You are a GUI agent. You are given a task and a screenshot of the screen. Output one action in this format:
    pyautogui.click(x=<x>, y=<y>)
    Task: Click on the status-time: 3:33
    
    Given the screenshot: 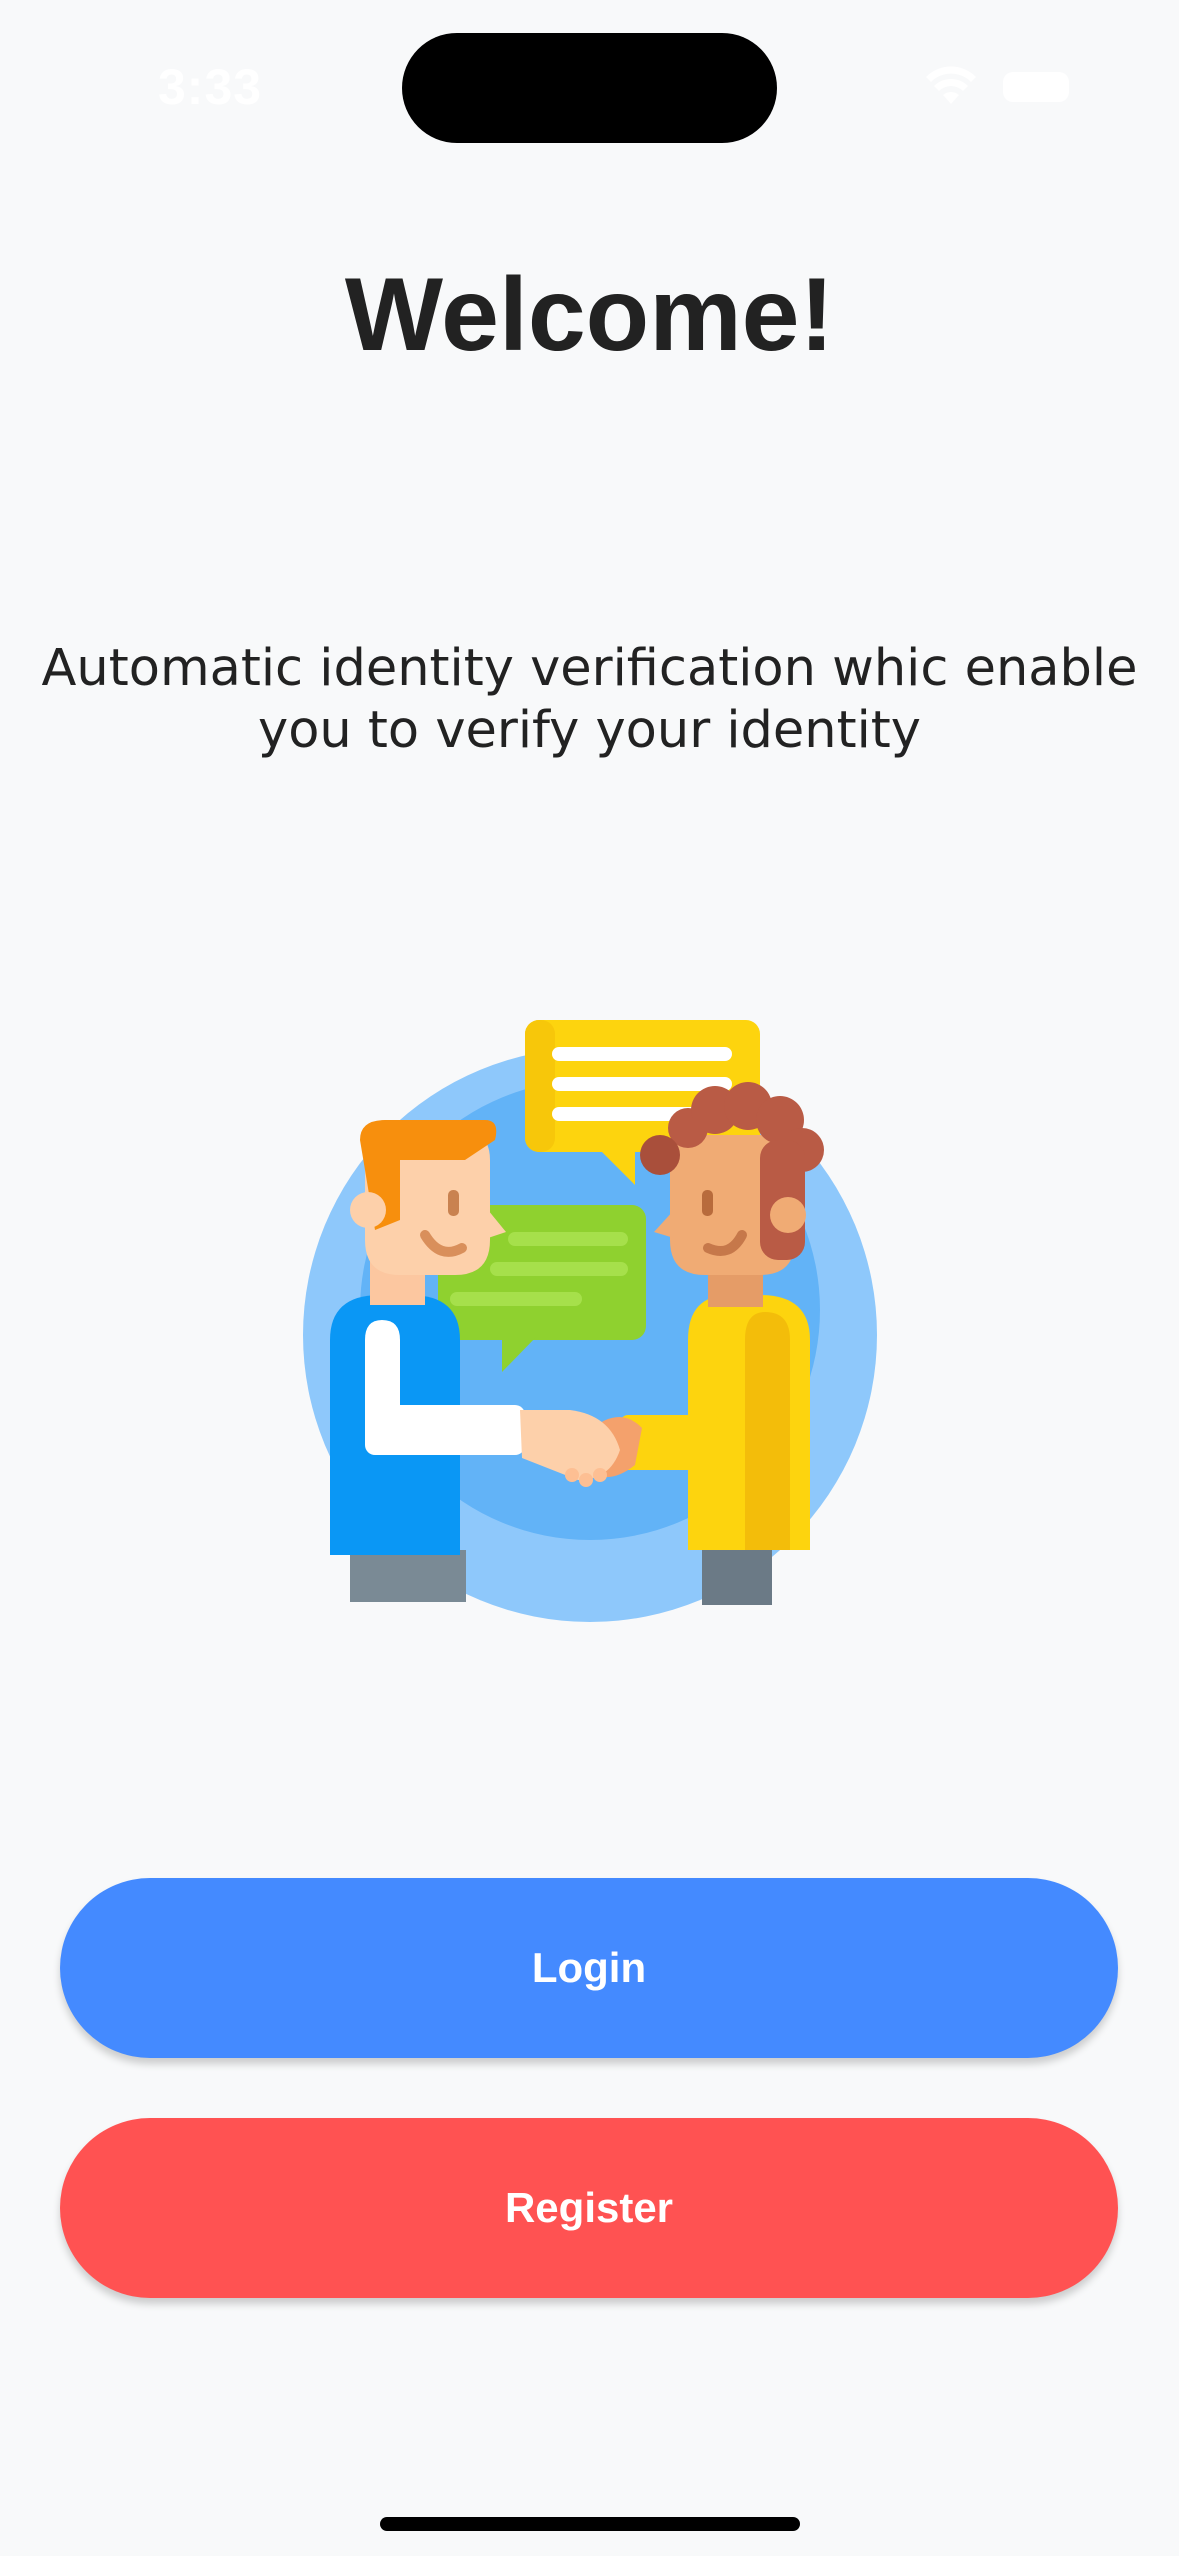 What is the action you would take?
    pyautogui.click(x=210, y=87)
    